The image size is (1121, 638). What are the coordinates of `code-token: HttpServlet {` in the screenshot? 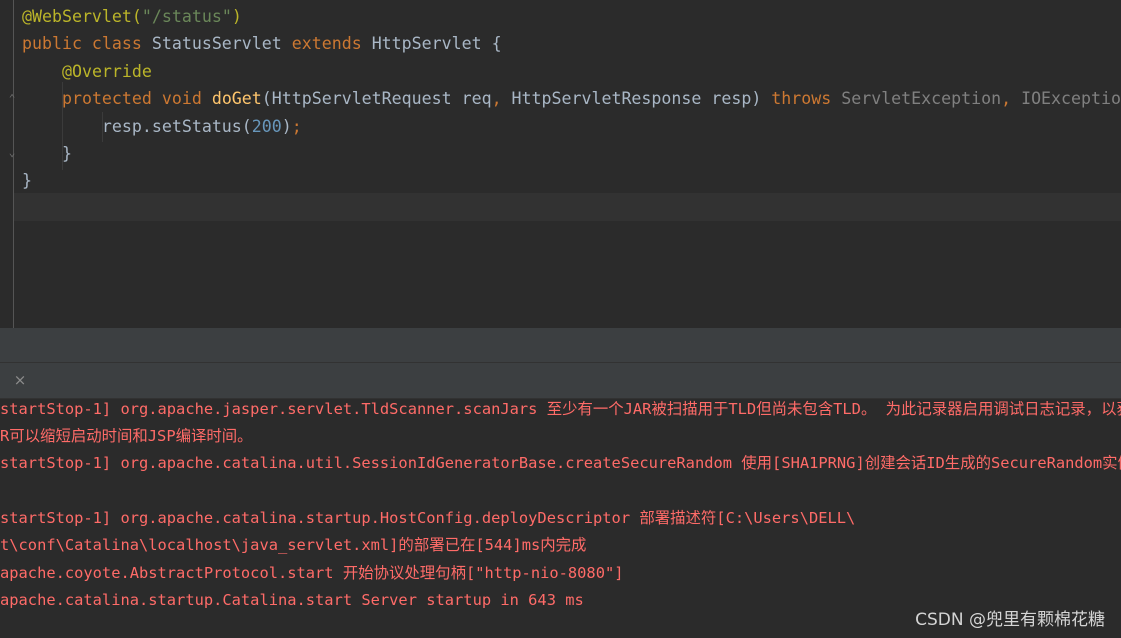 It's located at (436, 43).